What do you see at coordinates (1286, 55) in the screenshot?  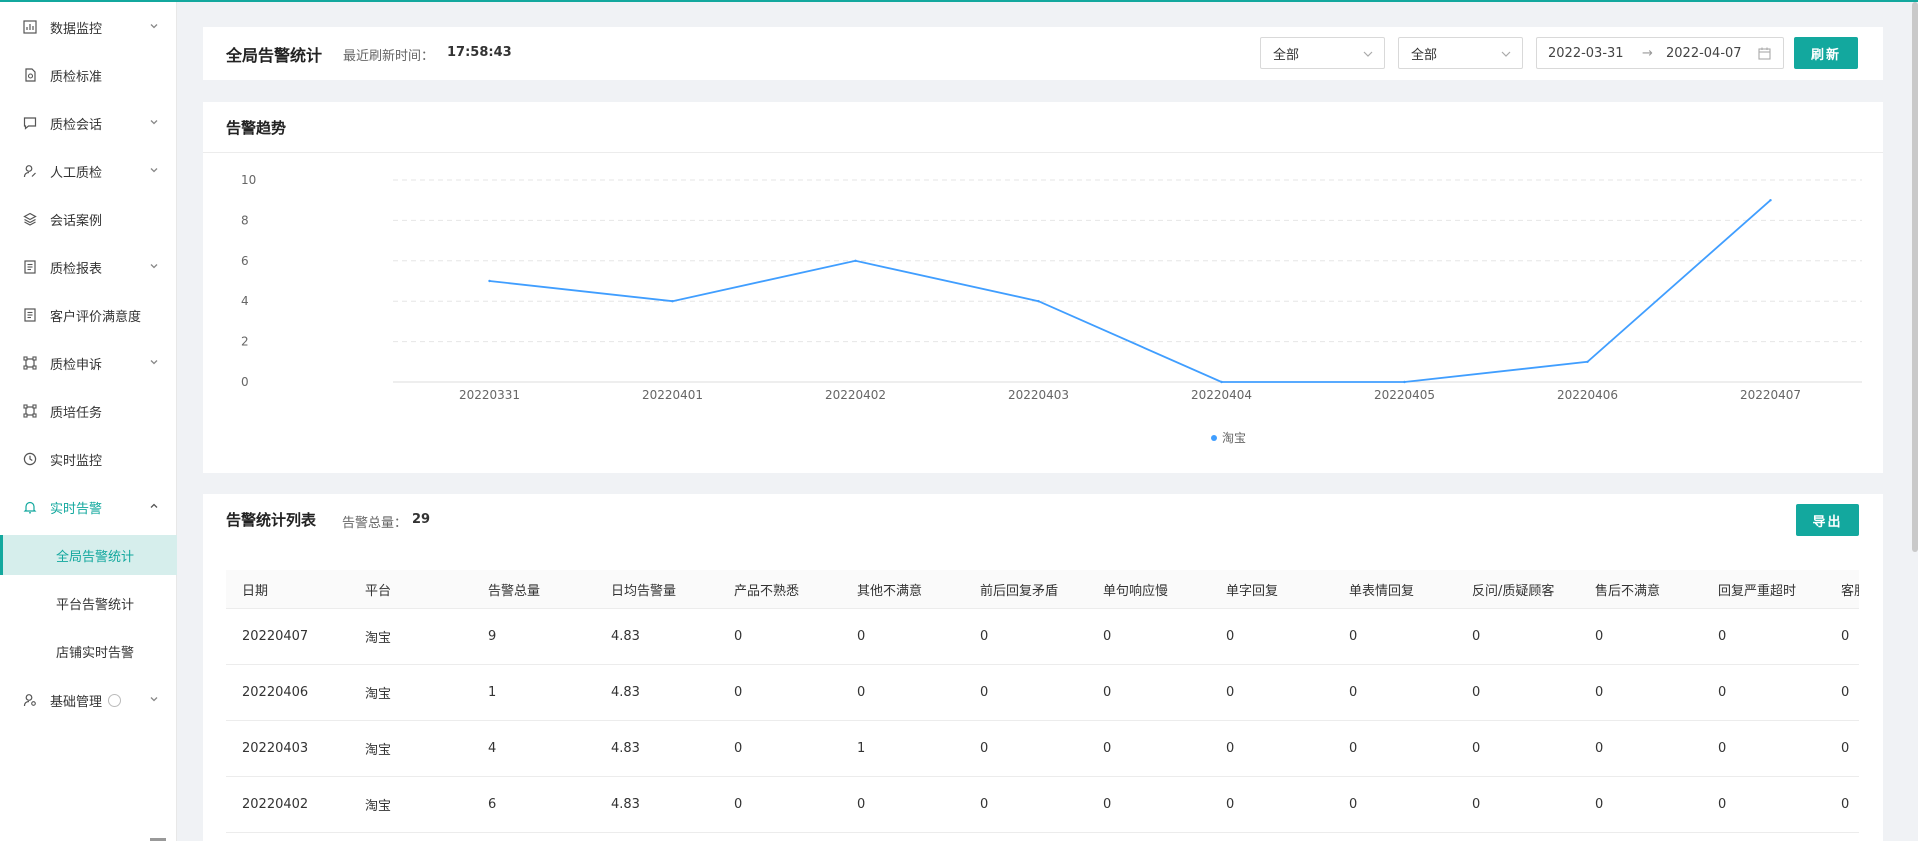 I see `select-value: 全部` at bounding box center [1286, 55].